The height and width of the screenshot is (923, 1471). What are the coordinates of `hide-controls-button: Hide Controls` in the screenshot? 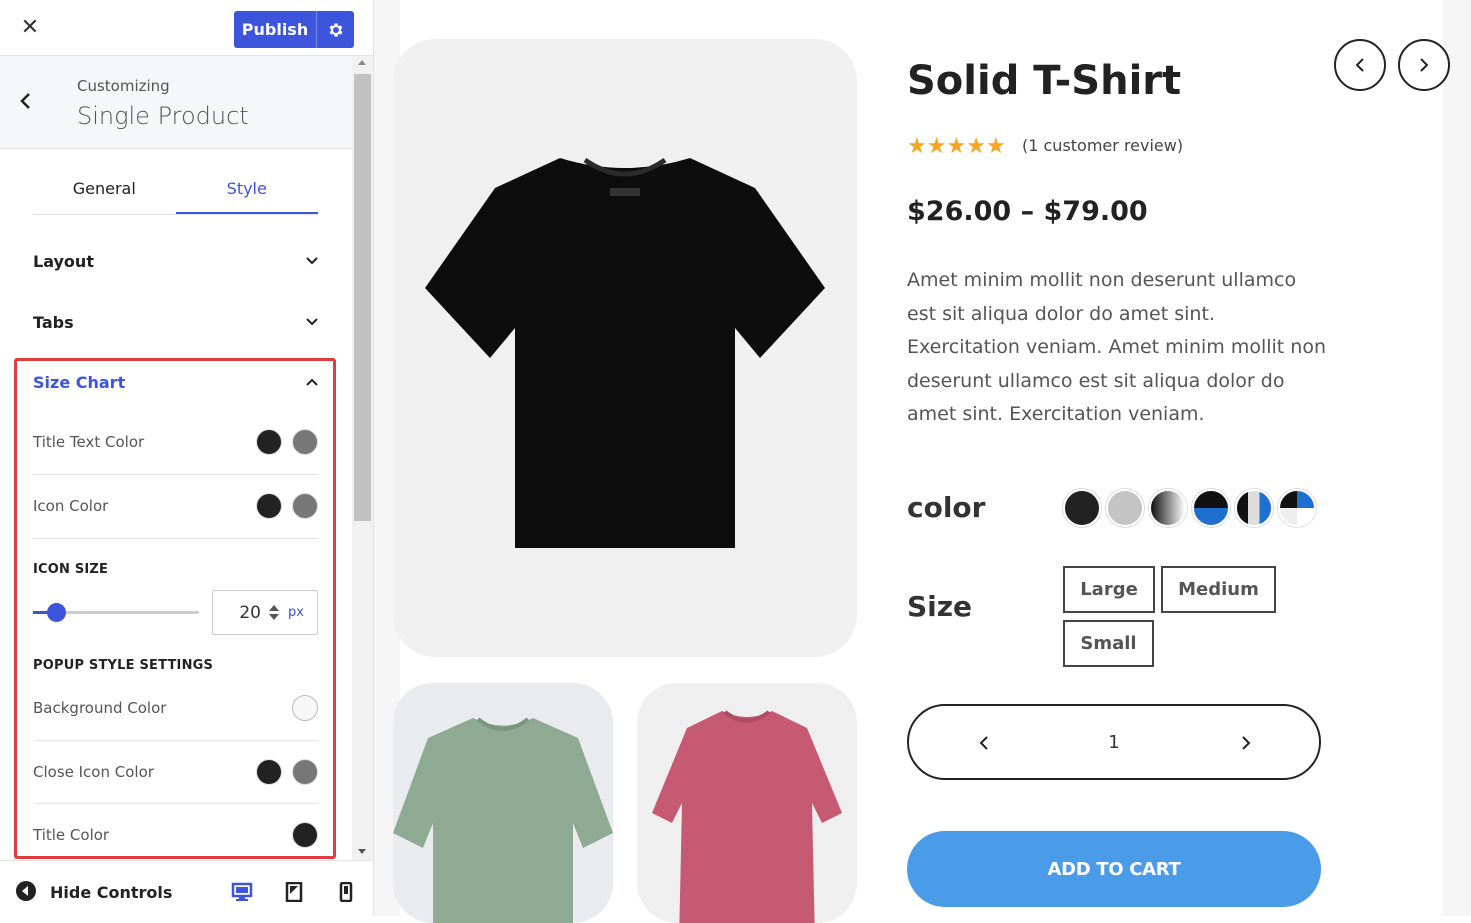 It's located at (111, 892).